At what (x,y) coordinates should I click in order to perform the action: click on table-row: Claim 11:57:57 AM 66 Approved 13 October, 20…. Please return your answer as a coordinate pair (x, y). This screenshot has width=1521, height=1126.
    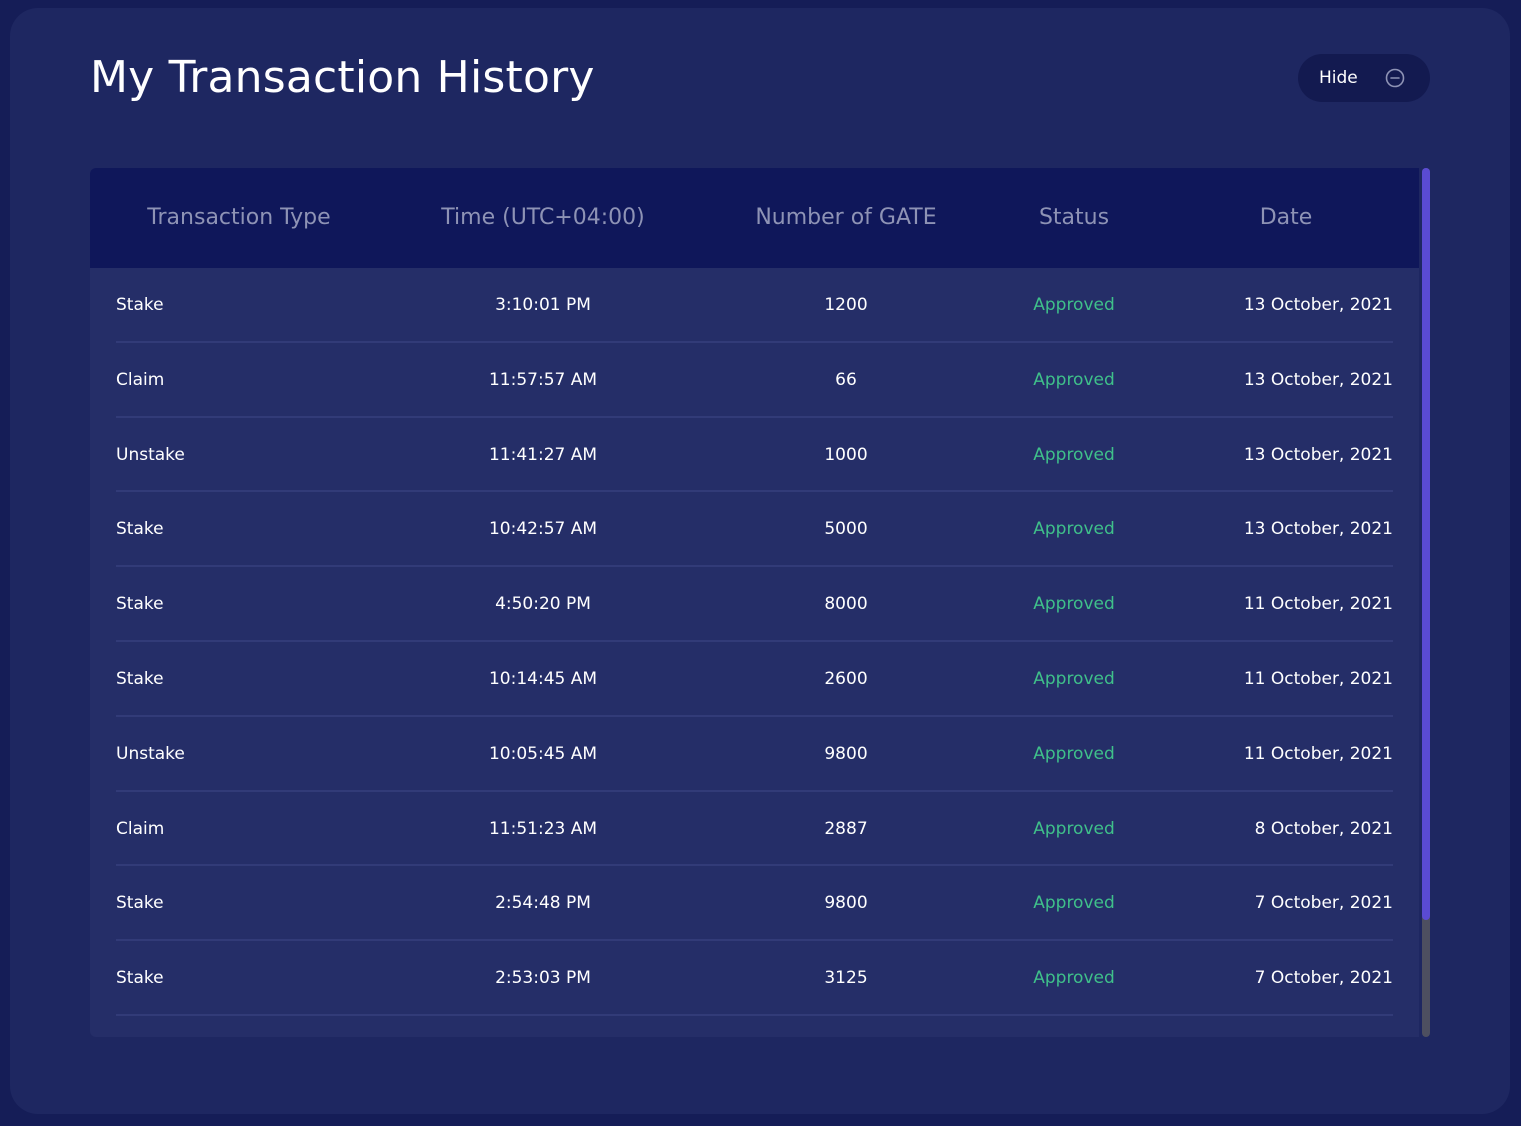
    Looking at the image, I should click on (754, 380).